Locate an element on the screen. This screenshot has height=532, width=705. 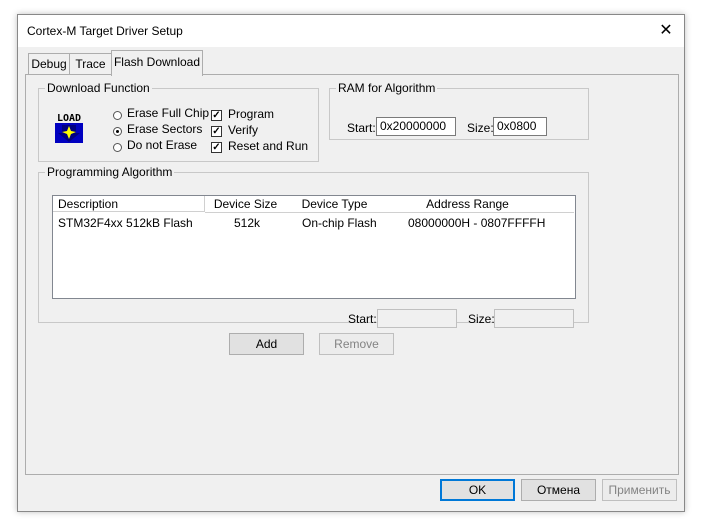
ram-size-label: Size: is located at coordinates (480, 128).